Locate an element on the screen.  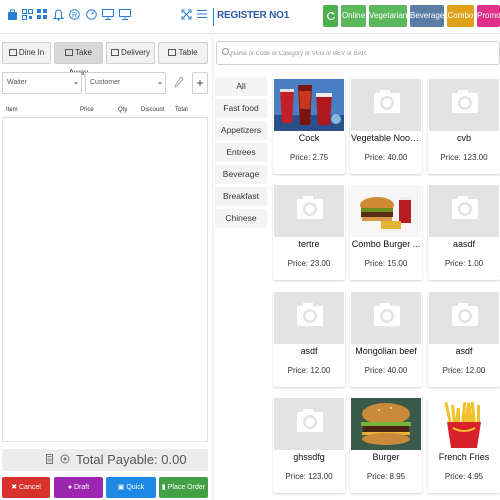
product-price: Price: 15.00 is located at coordinates (386, 263).